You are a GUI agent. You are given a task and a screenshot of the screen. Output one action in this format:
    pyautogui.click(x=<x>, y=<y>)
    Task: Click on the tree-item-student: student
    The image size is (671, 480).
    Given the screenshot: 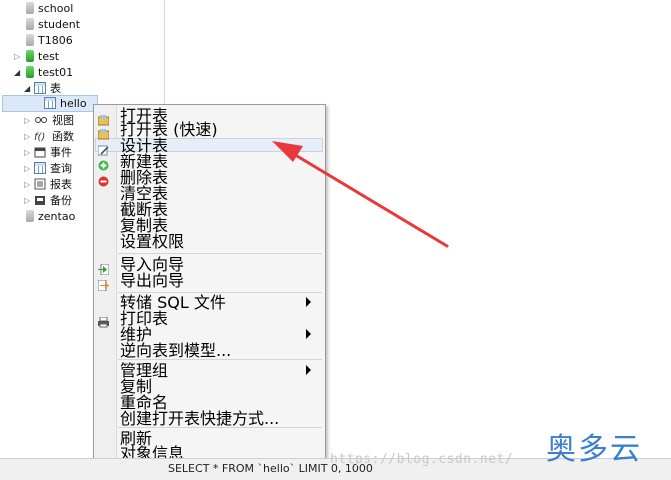 What is the action you would take?
    pyautogui.click(x=52, y=25)
    